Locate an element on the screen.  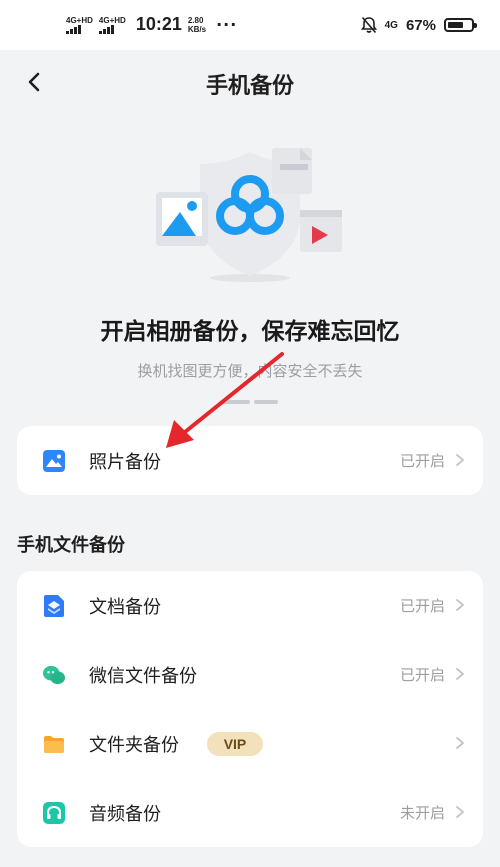
speed-unit: KB/s is located at coordinates (197, 29).